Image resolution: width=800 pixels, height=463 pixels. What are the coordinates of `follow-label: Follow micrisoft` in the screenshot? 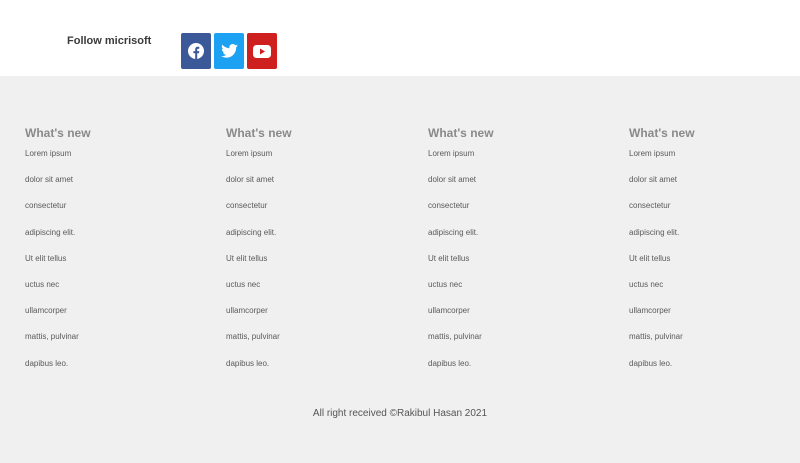 It's located at (109, 41).